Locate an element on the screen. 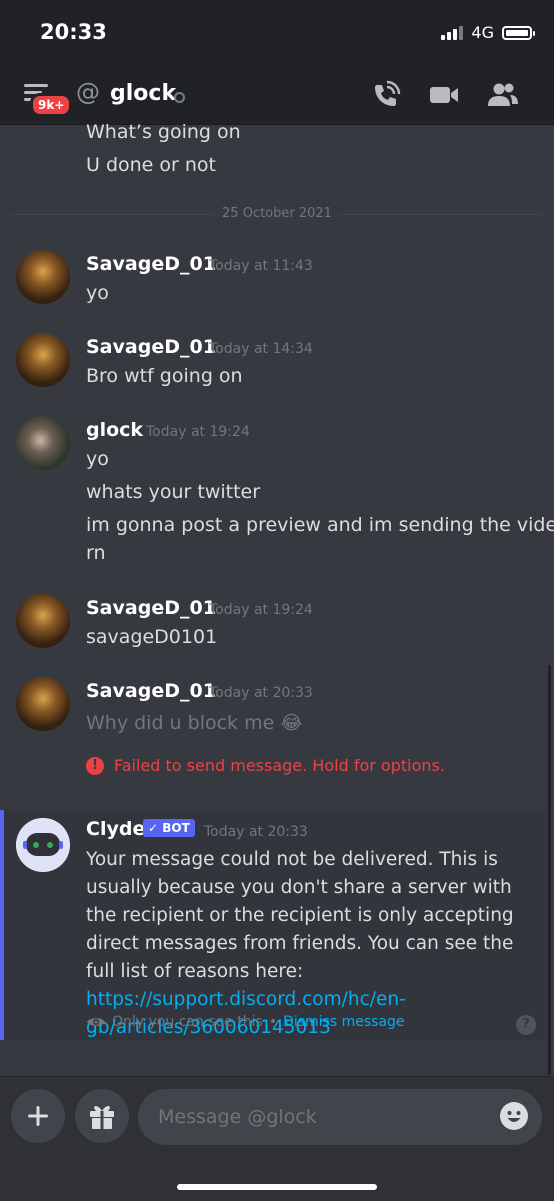 Image resolution: width=554 pixels, height=1201 pixels. message-text: savageD0101 is located at coordinates (152, 637).